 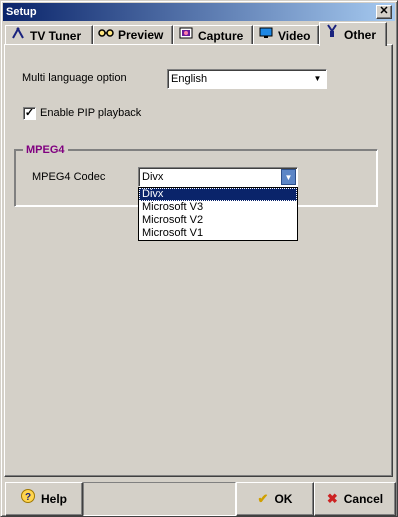 What do you see at coordinates (283, 499) in the screenshot?
I see `ok-button-label: OK` at bounding box center [283, 499].